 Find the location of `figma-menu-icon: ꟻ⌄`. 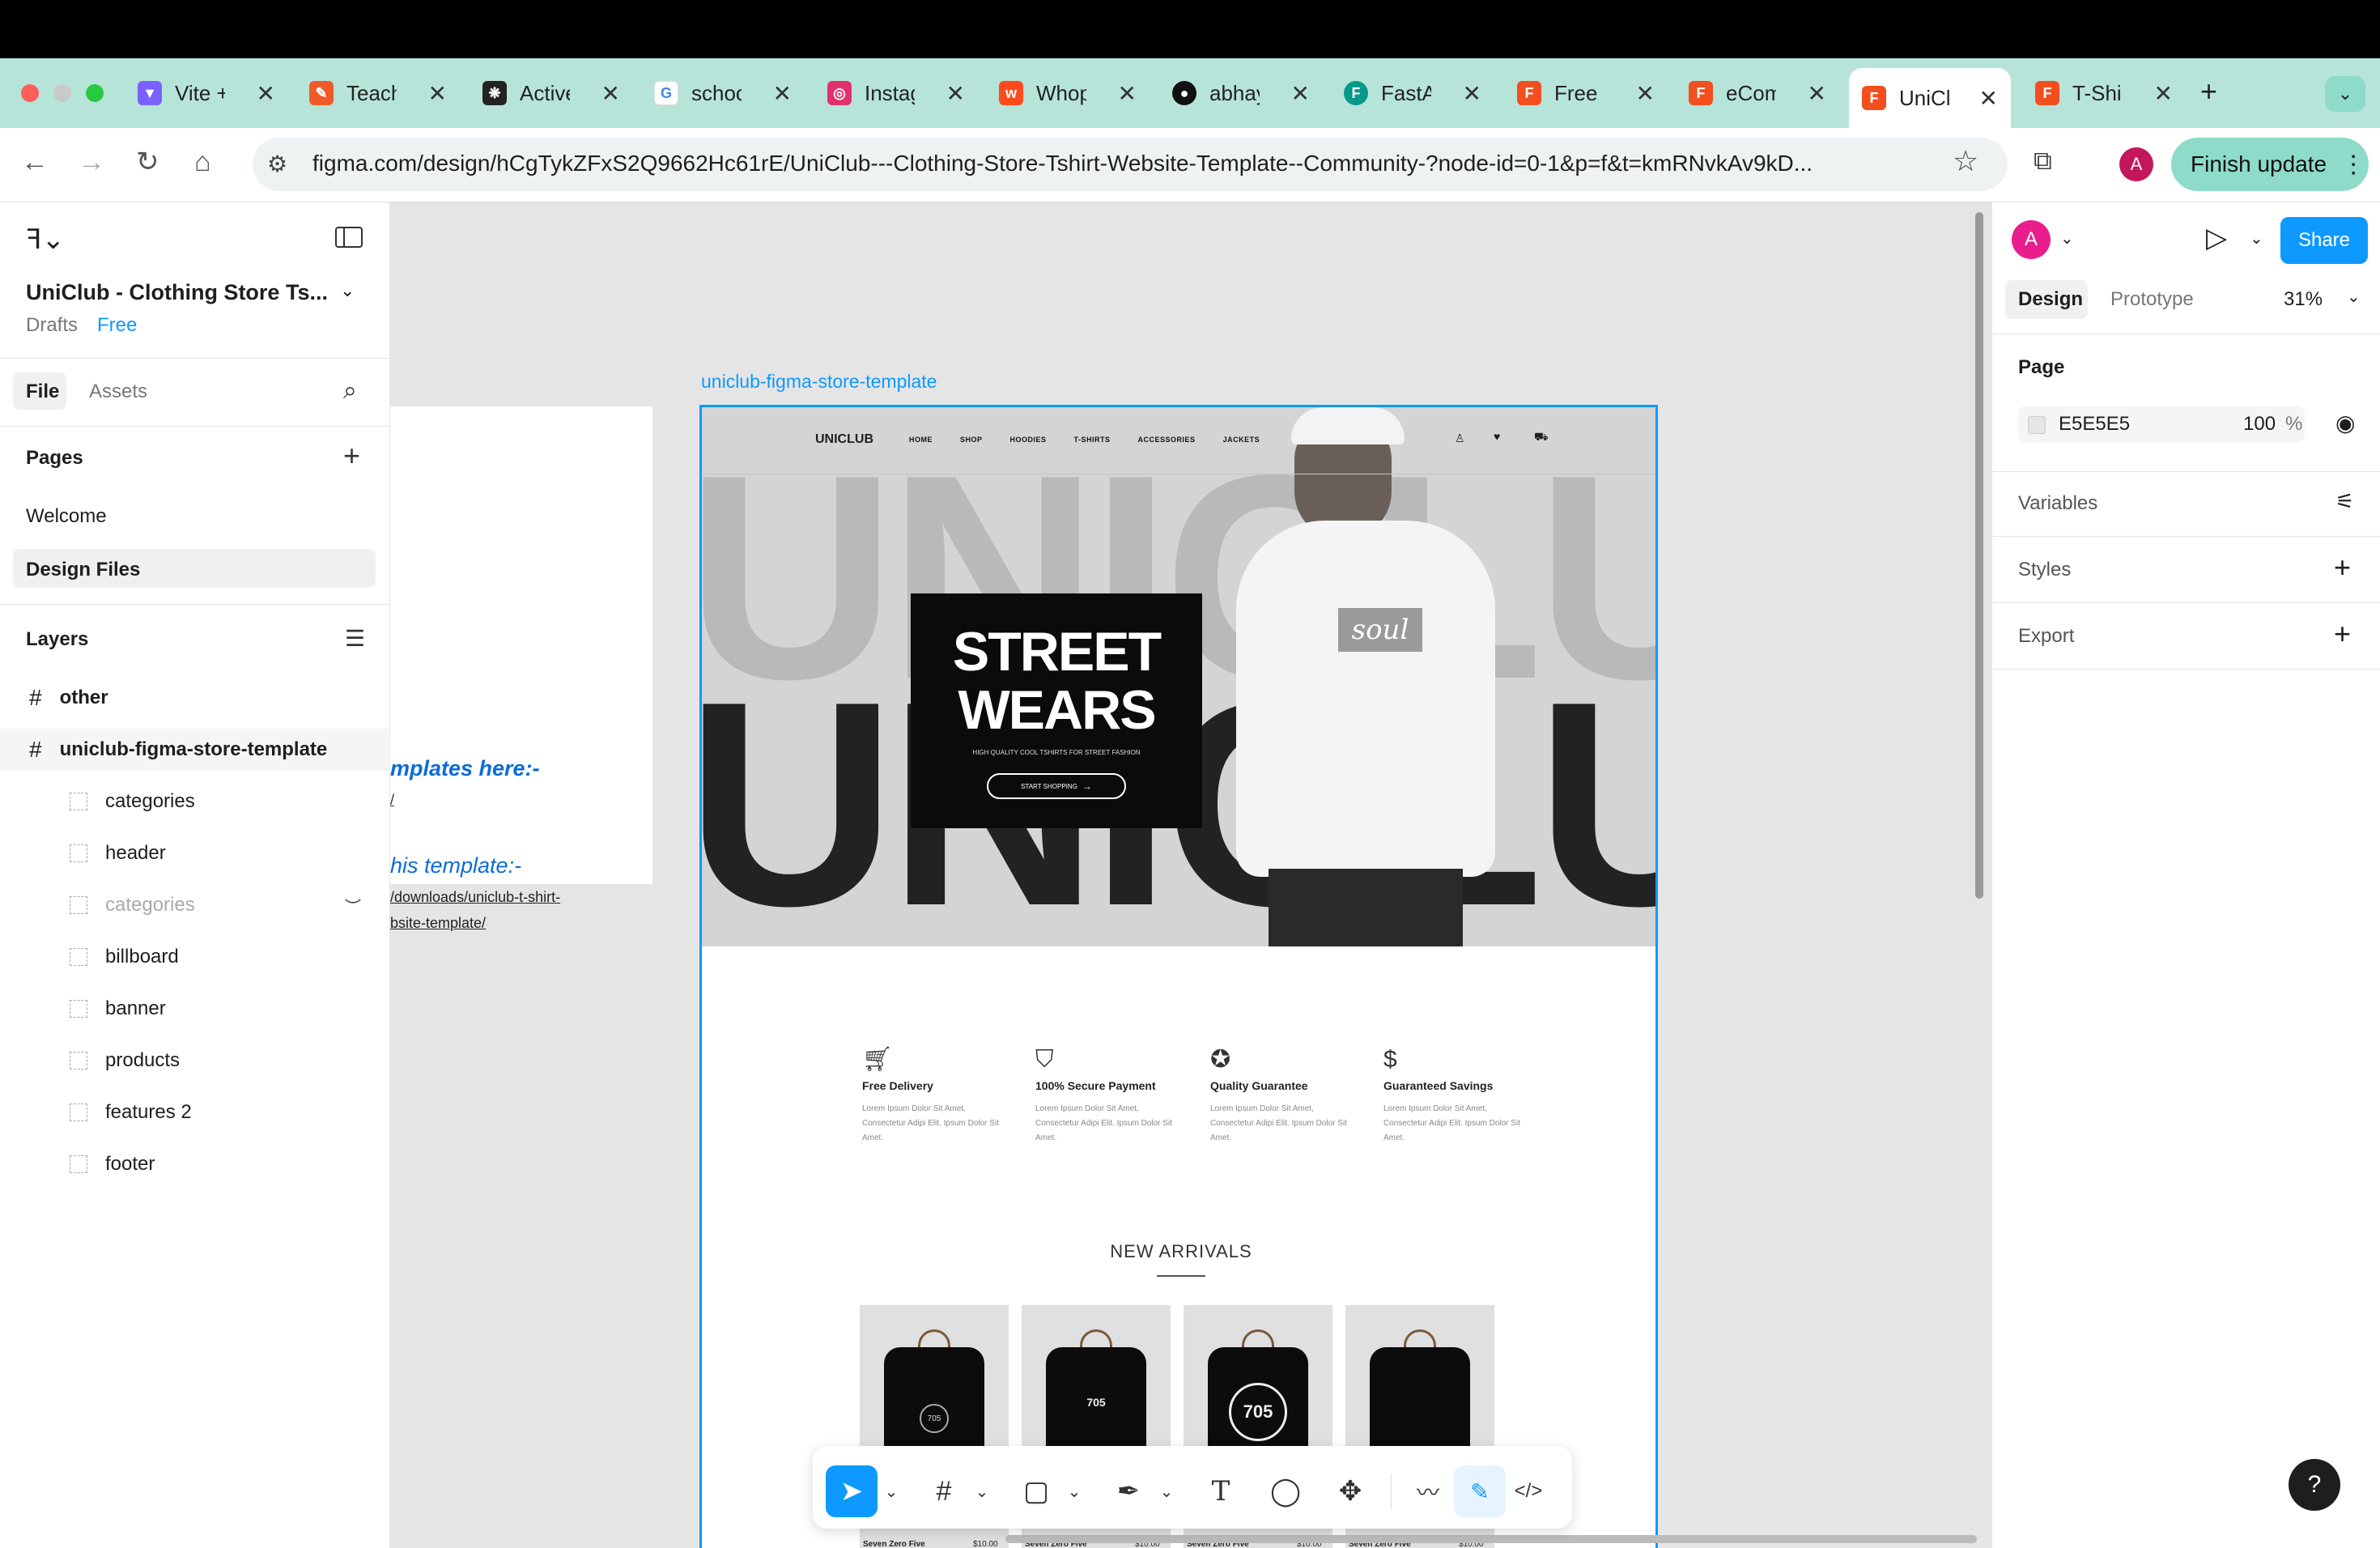

figma-menu-icon: ꟻ⌄ is located at coordinates (46, 239).